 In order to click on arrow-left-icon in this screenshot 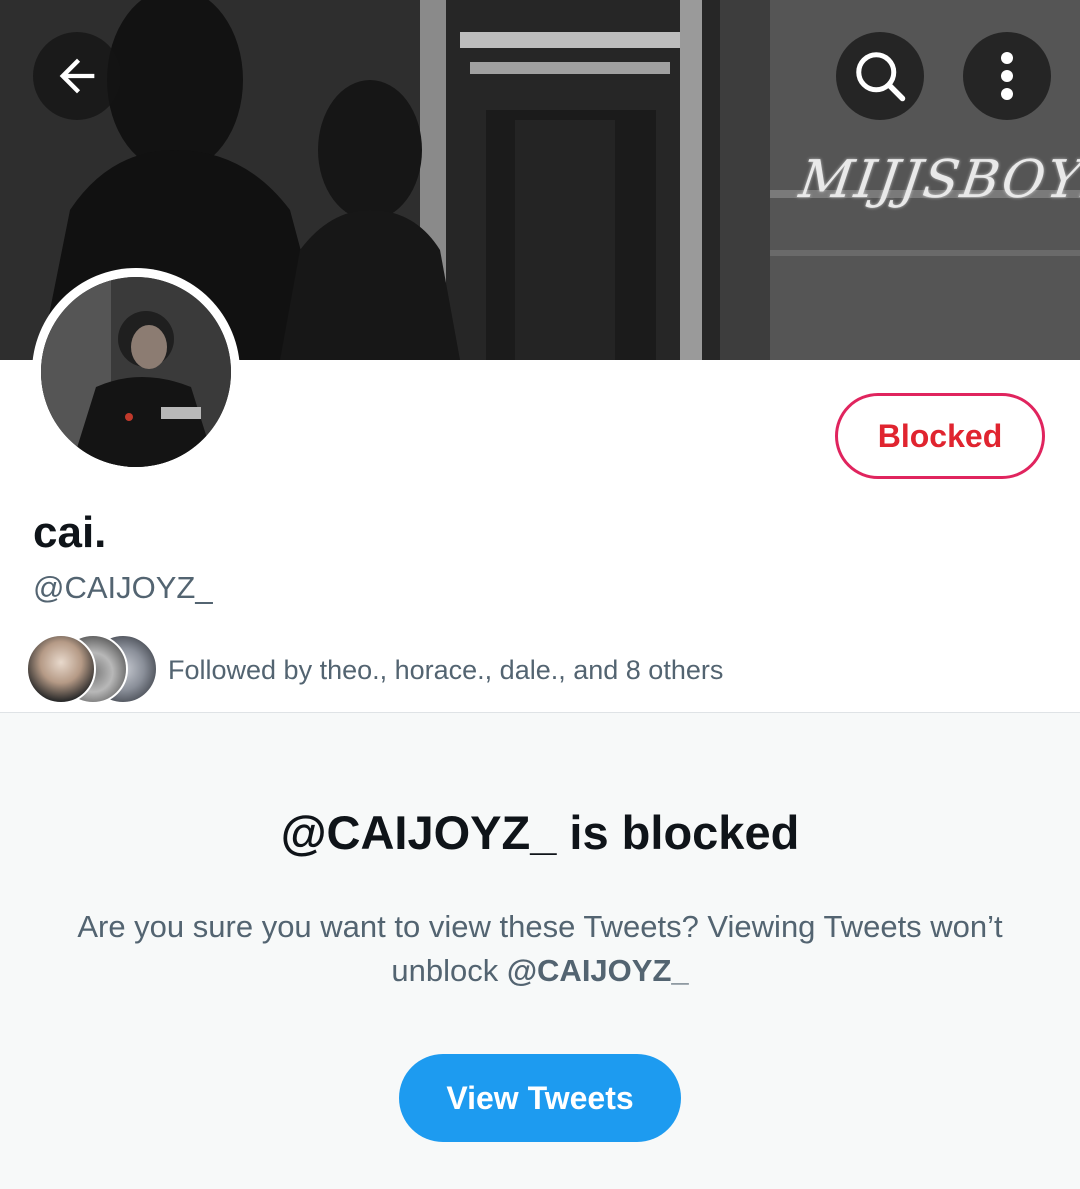, I will do `click(77, 76)`.